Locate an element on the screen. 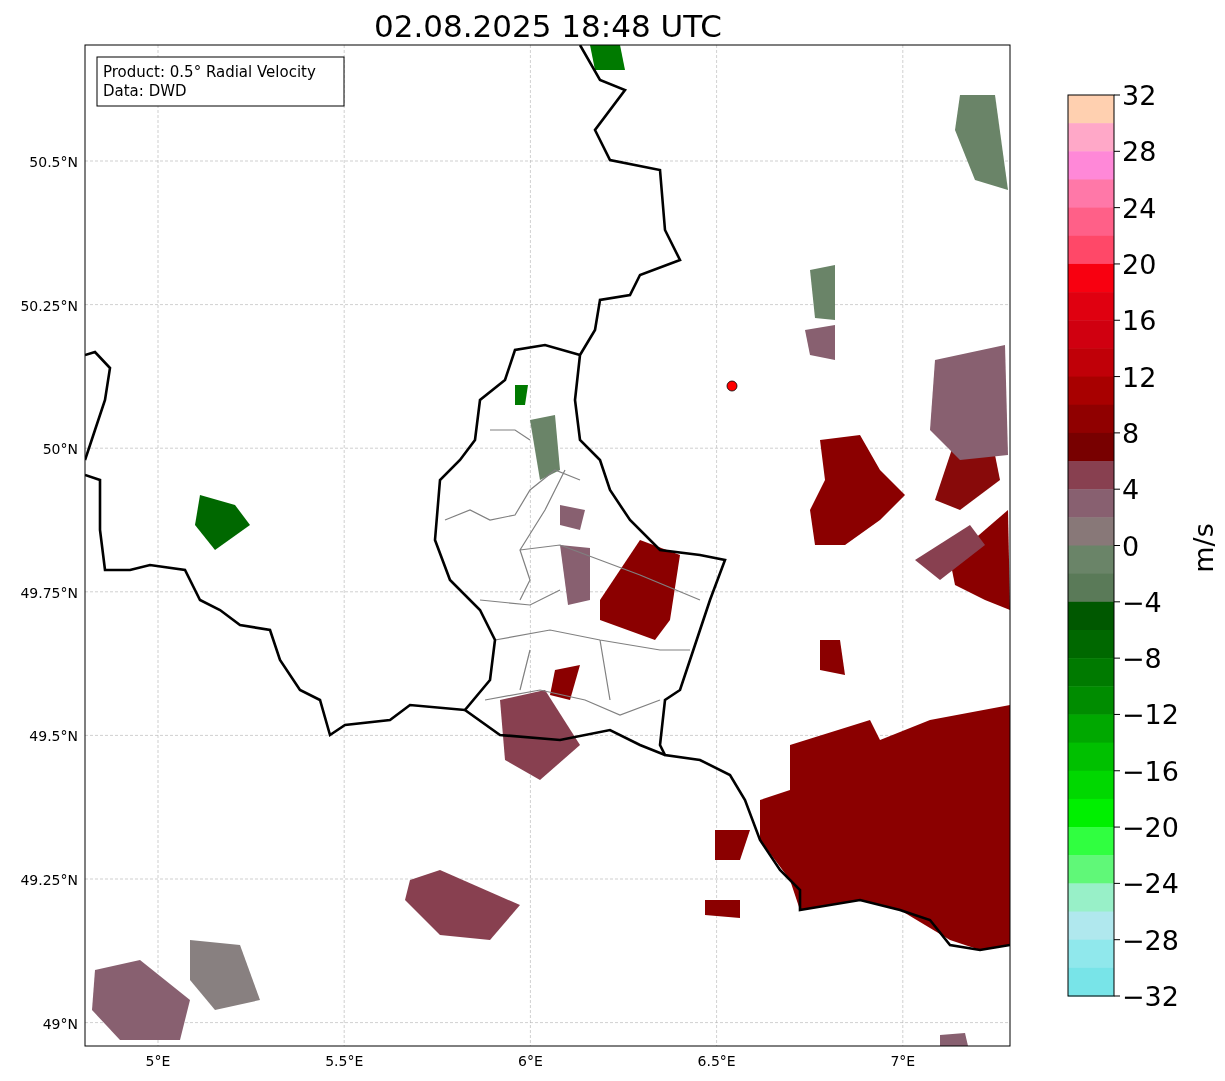  colorbar-tick-label: −32 is located at coordinates (1150, 996).